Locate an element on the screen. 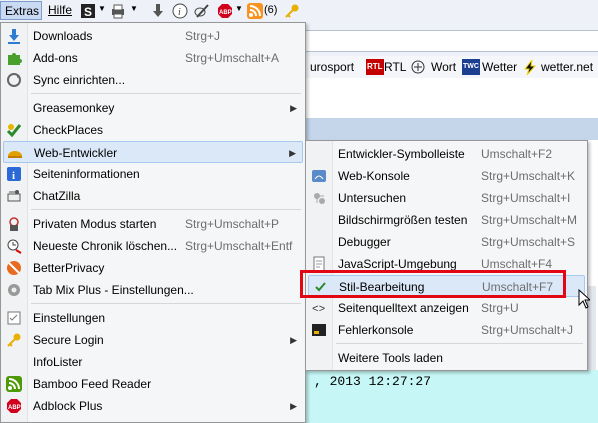  sync-icon is located at coordinates (14, 80).